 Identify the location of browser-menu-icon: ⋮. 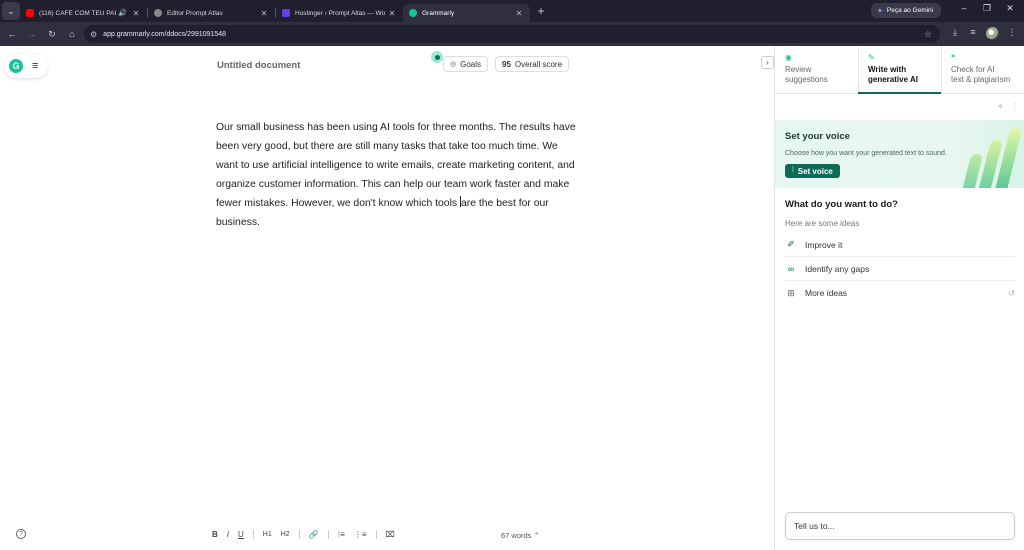
(1012, 32).